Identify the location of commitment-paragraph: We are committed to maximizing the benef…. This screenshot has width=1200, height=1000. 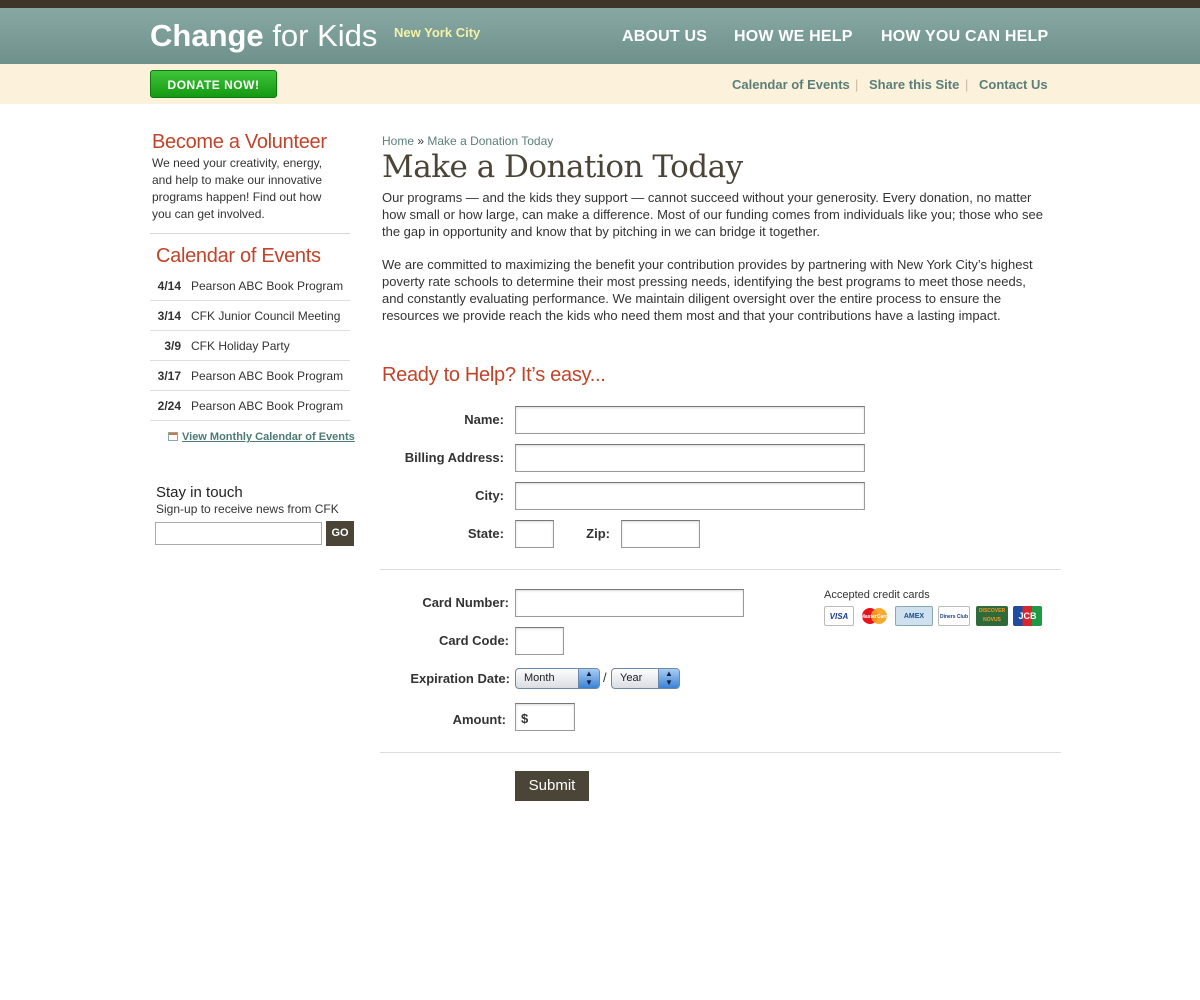
(707, 290).